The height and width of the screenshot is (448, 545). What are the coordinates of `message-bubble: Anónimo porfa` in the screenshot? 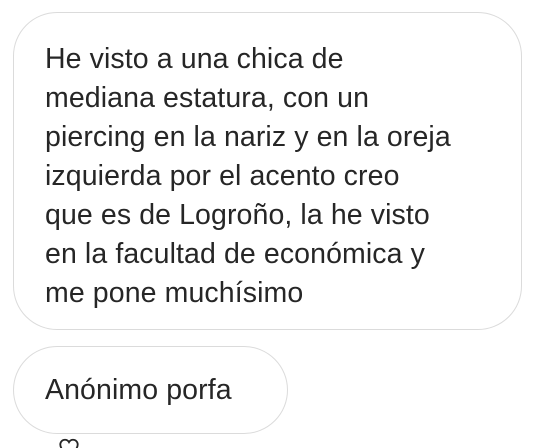 It's located at (150, 390).